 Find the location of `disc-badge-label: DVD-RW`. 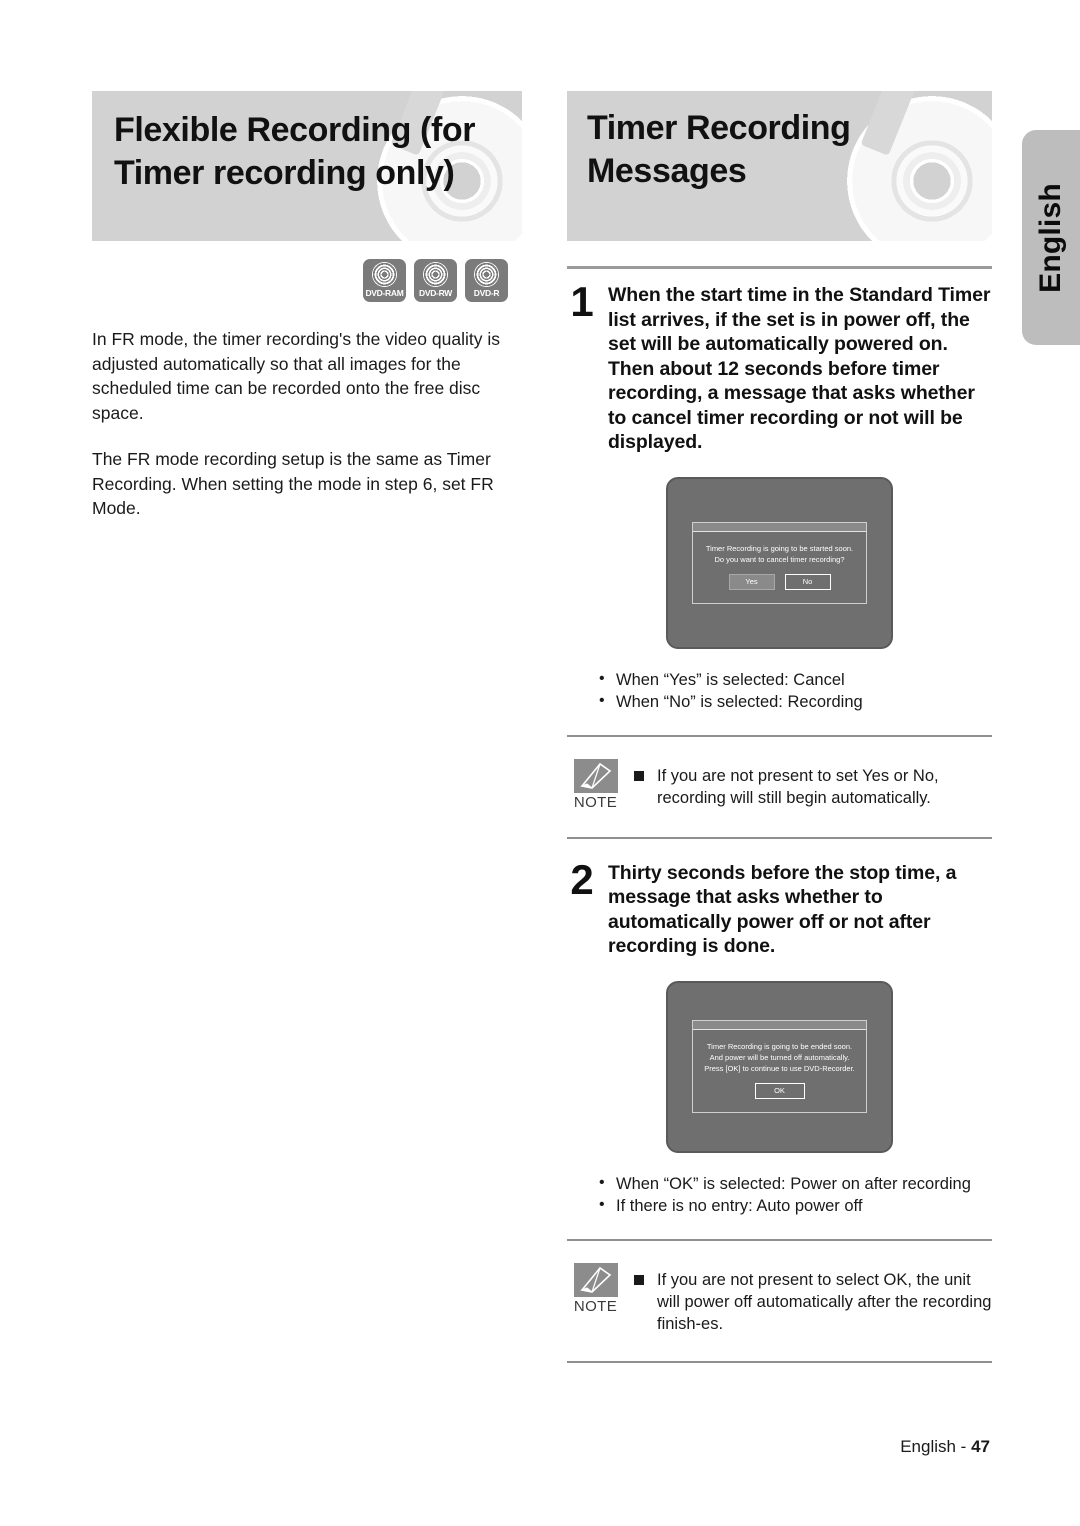

disc-badge-label: DVD-RW is located at coordinates (435, 293).